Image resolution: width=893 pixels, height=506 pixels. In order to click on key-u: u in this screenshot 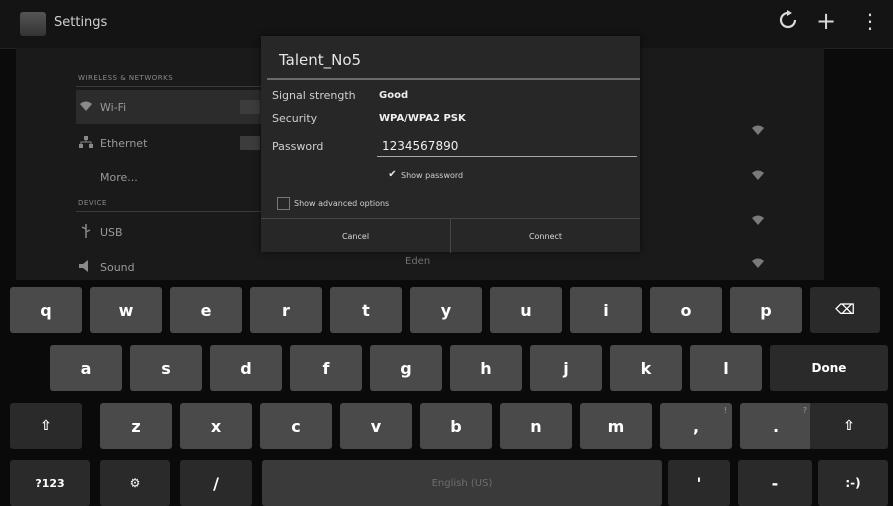, I will do `click(526, 310)`.